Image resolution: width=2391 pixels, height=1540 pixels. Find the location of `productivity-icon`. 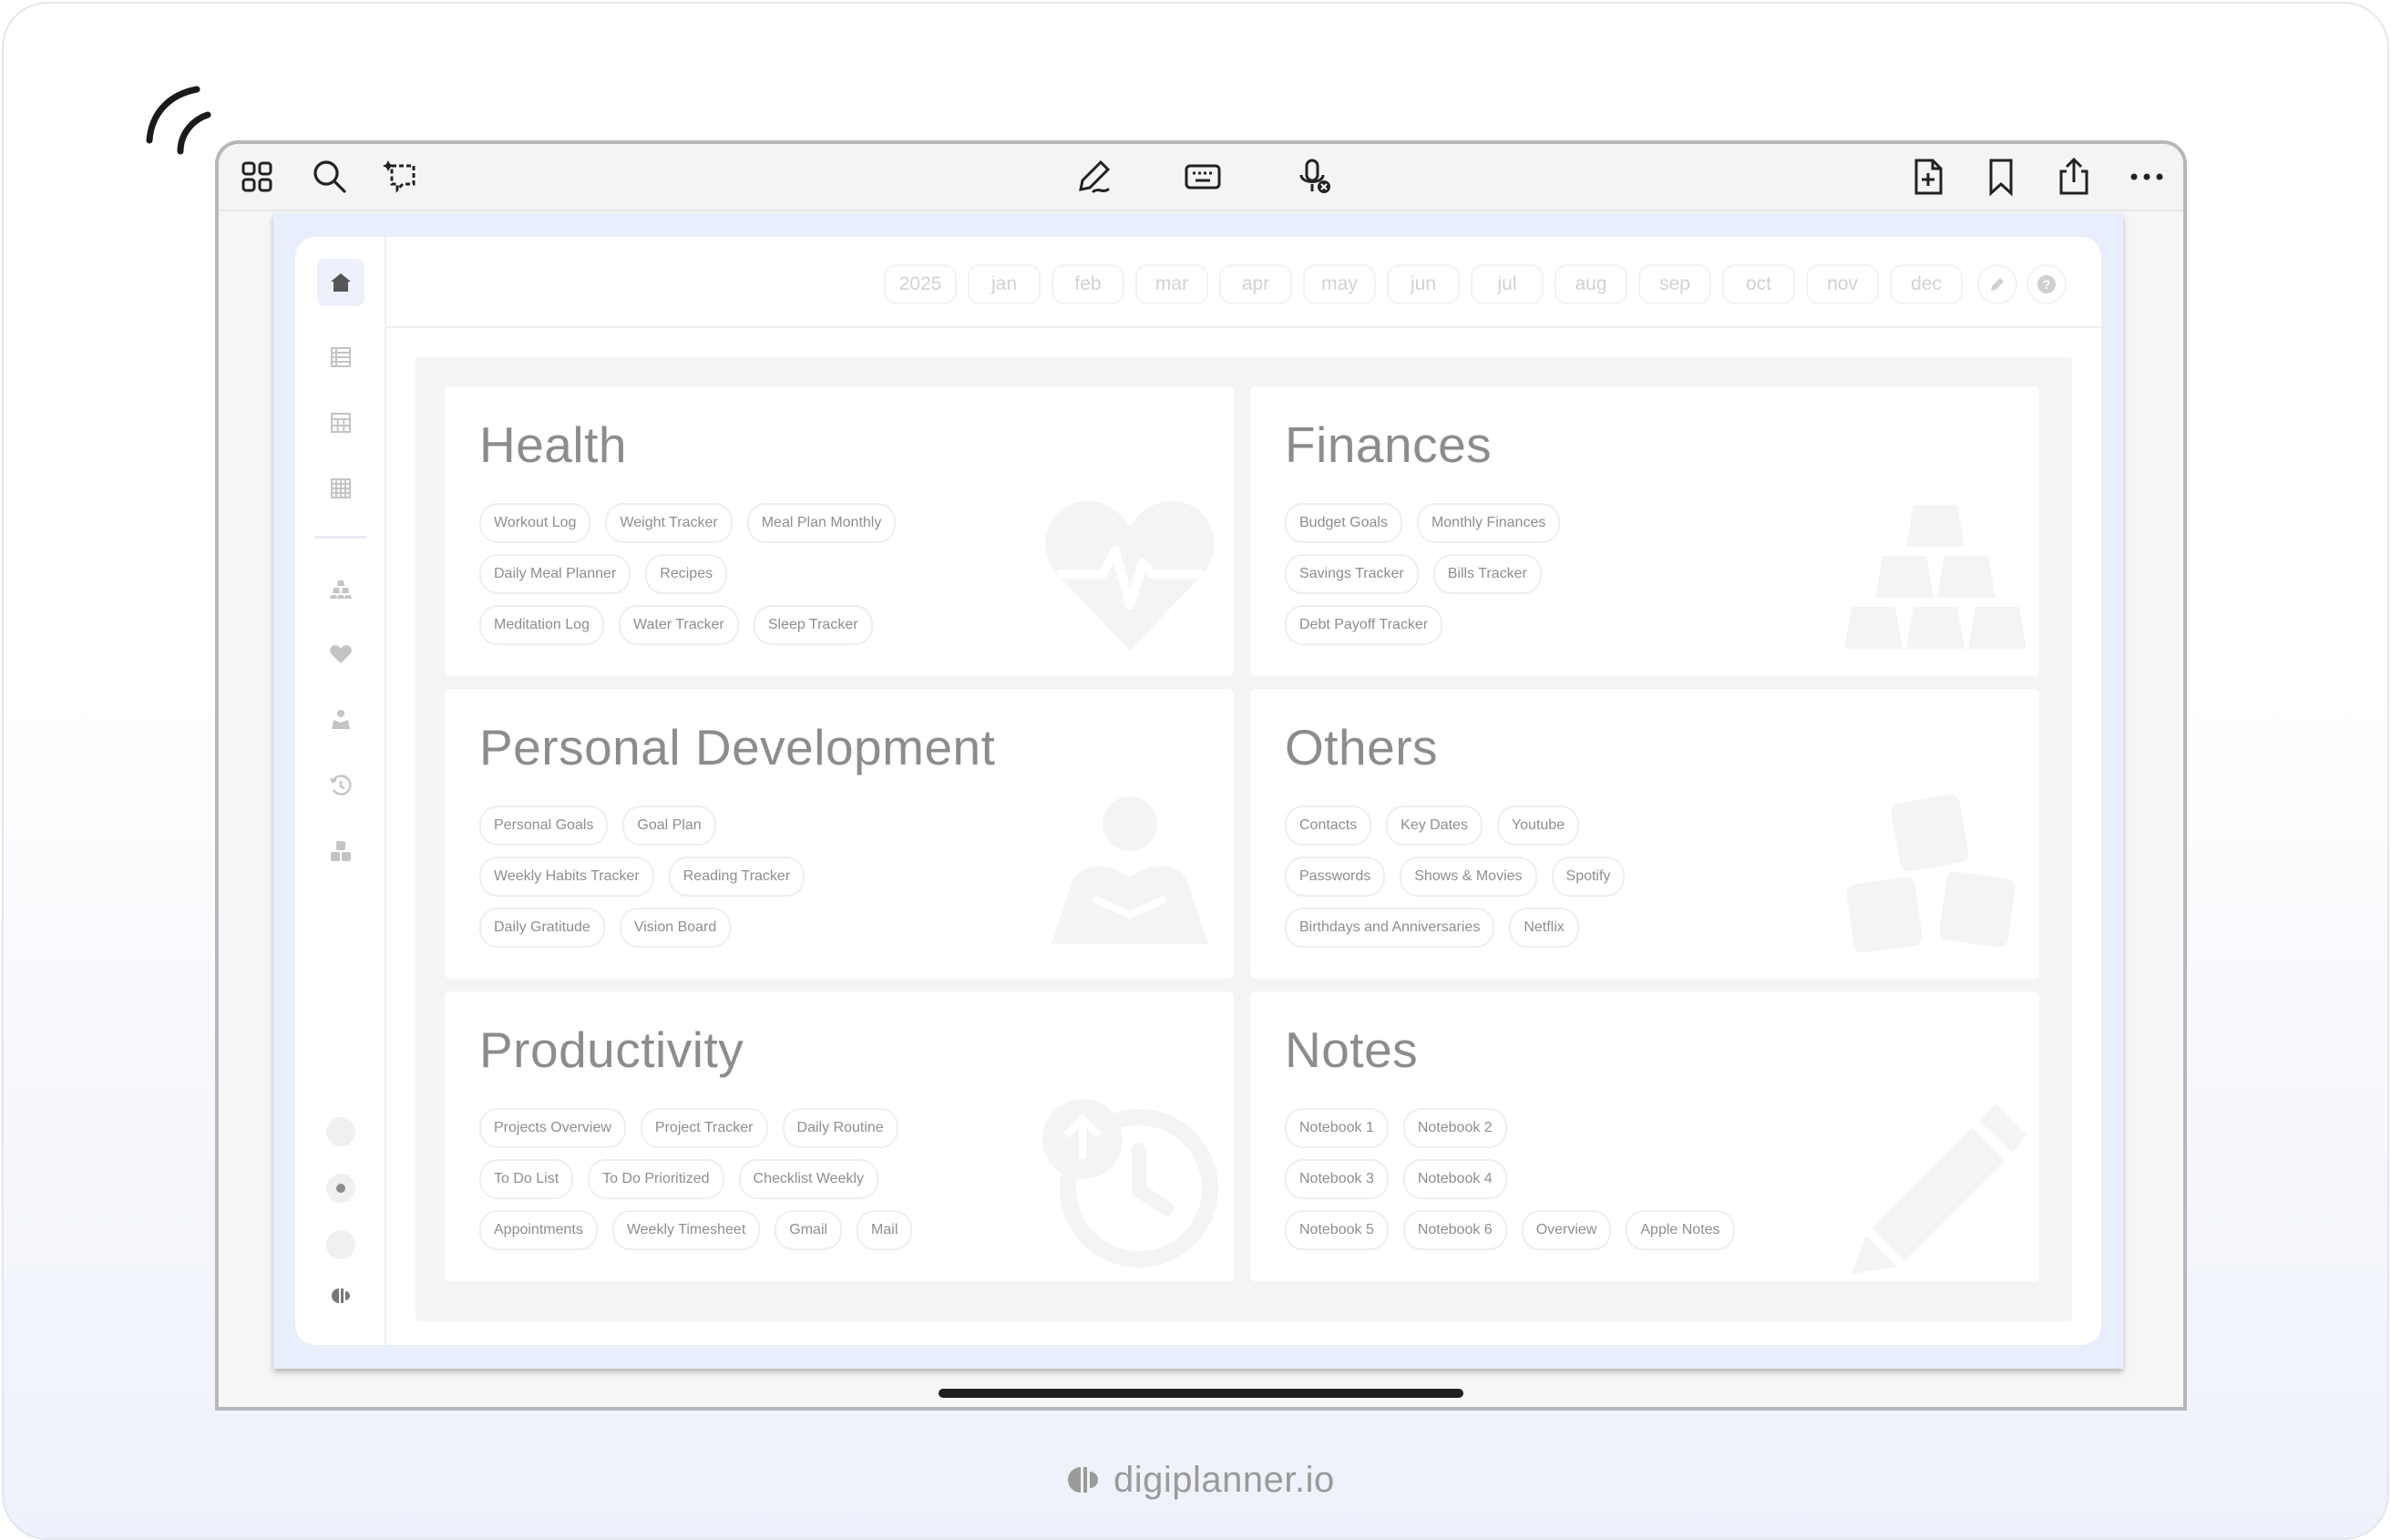

productivity-icon is located at coordinates (340, 785).